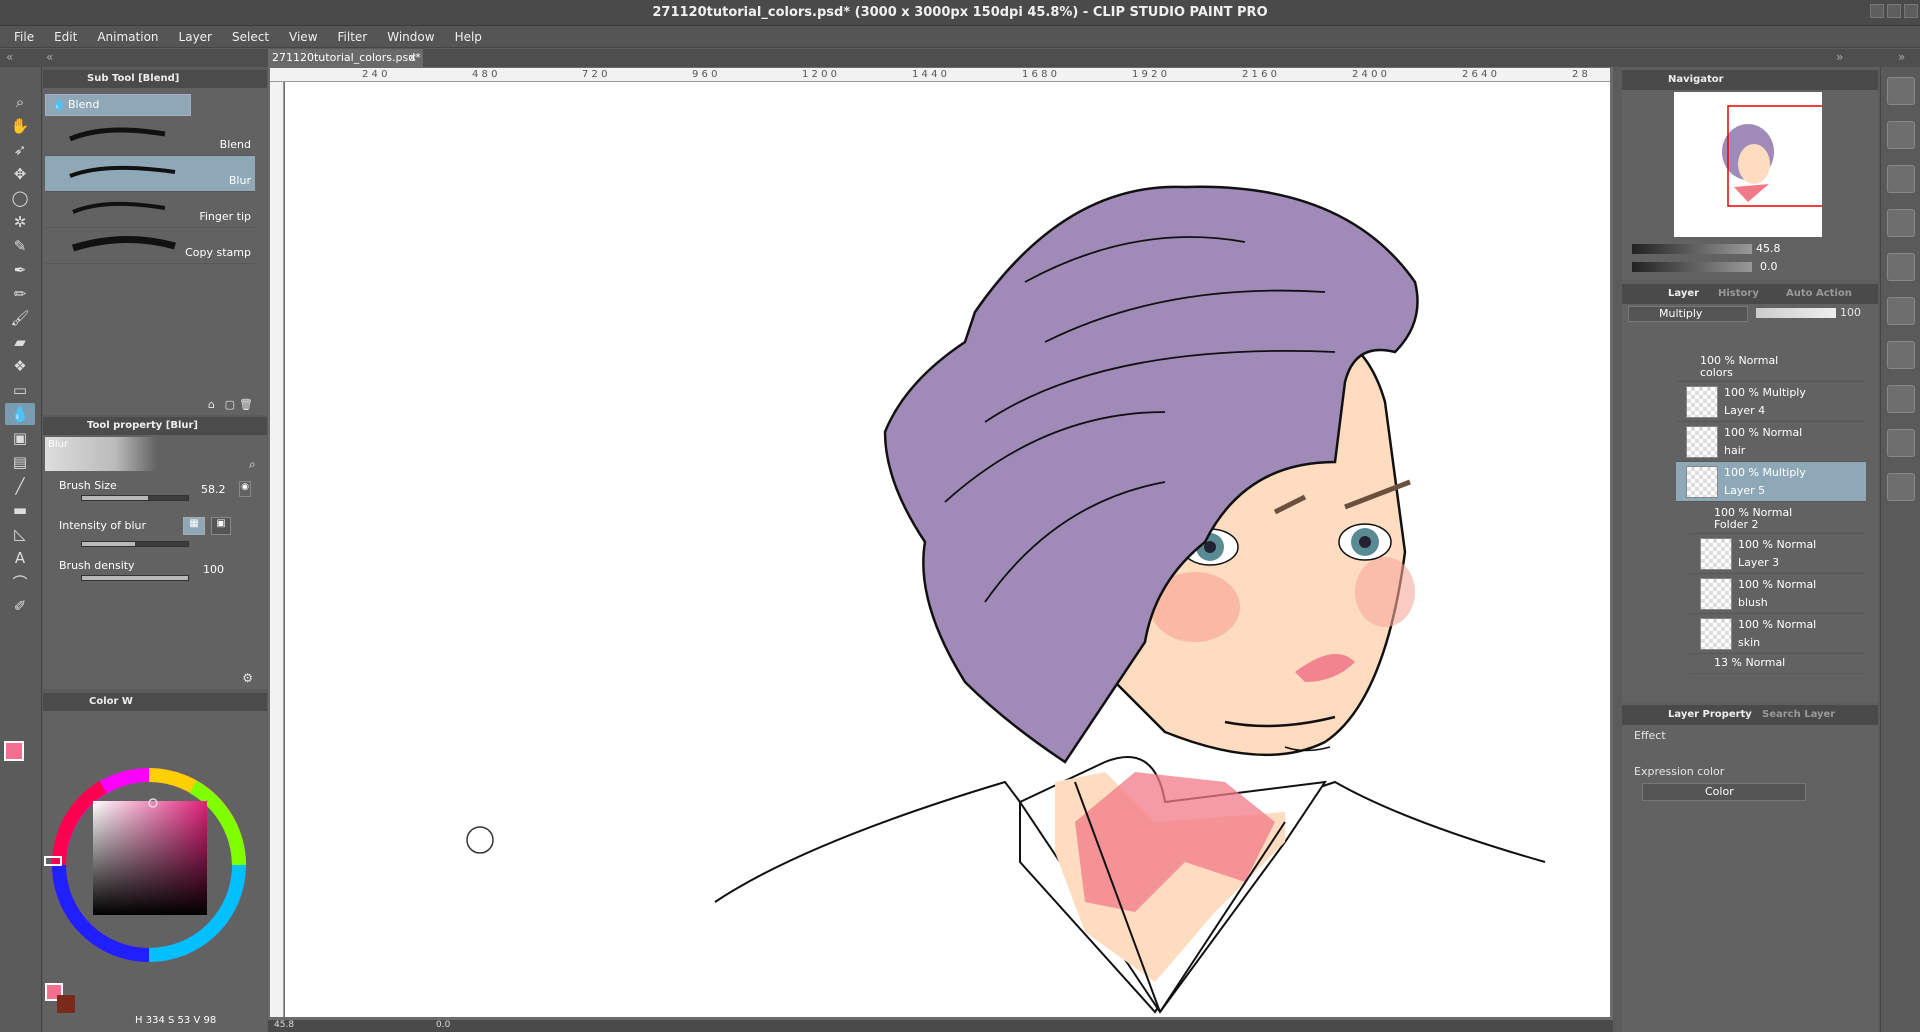 This screenshot has width=1920, height=1032. Describe the element at coordinates (20, 318) in the screenshot. I see `brush-tool-icon: 🖌` at that location.